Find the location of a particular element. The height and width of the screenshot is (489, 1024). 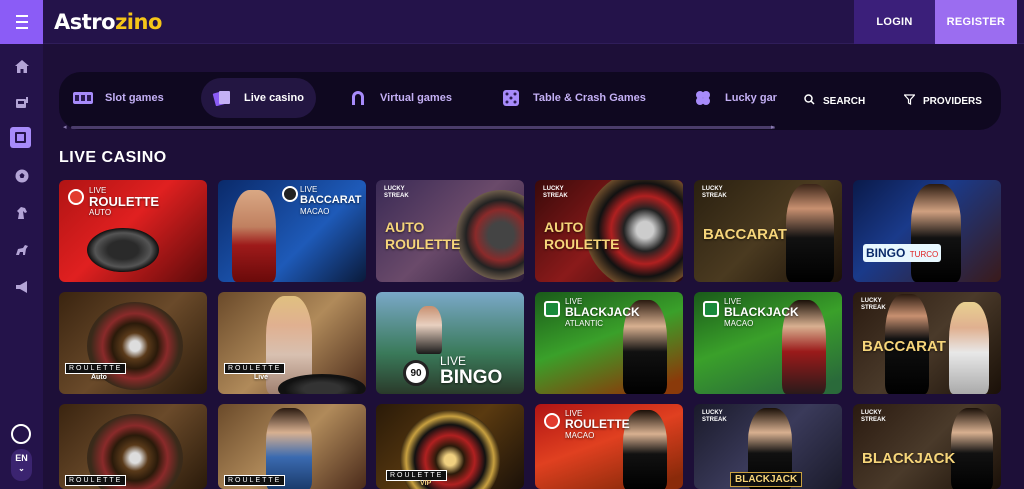

game-tile: LIVE ROULETTE AUTO is located at coordinates (133, 231).